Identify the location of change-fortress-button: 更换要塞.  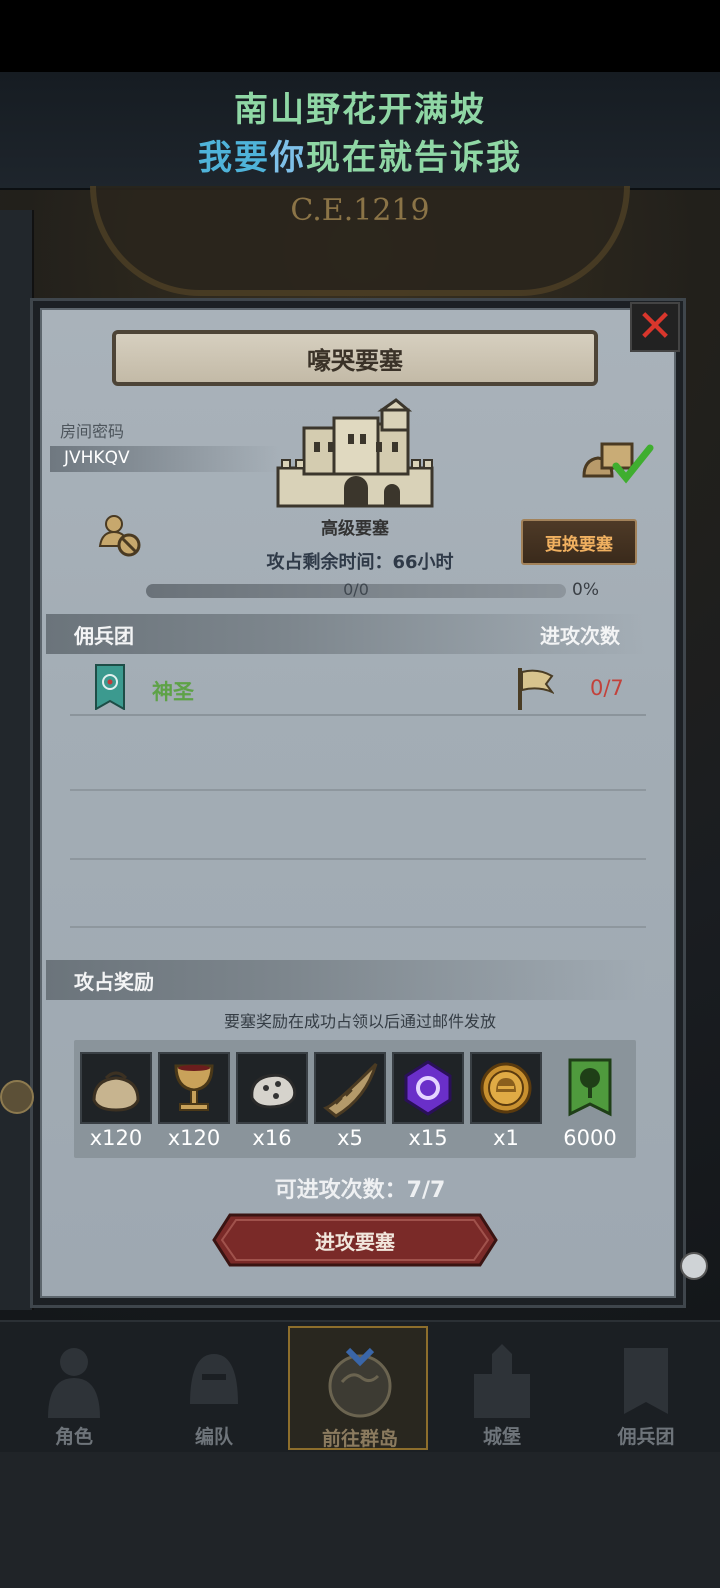
(579, 542).